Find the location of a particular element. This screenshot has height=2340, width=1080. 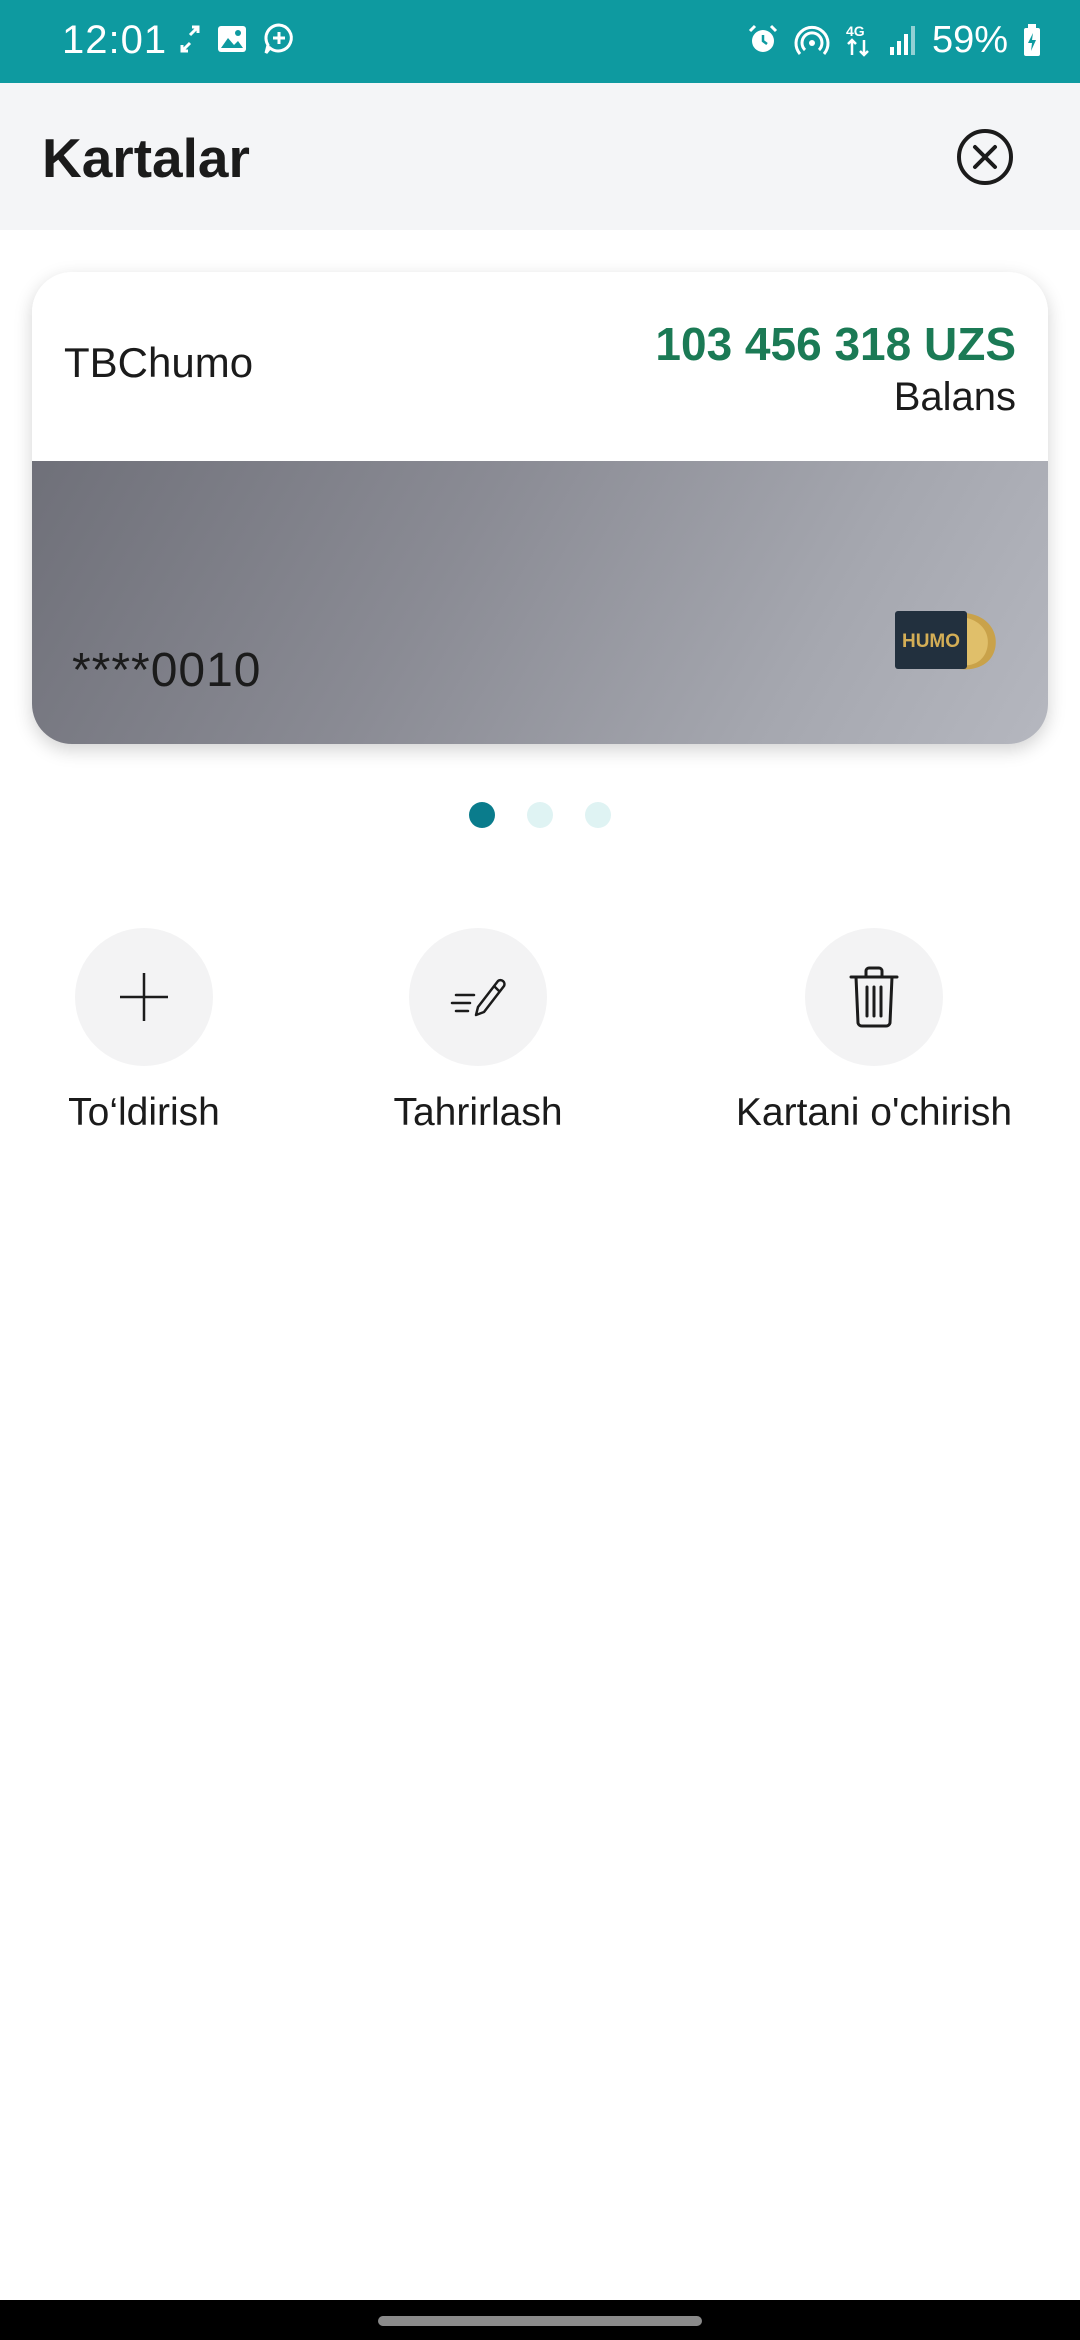

top-up-label: To‘ldirish is located at coordinates (144, 1112).